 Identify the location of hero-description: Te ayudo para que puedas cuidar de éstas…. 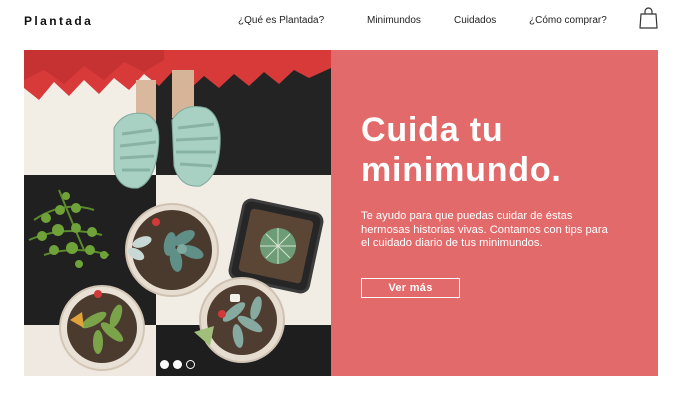
(484, 229).